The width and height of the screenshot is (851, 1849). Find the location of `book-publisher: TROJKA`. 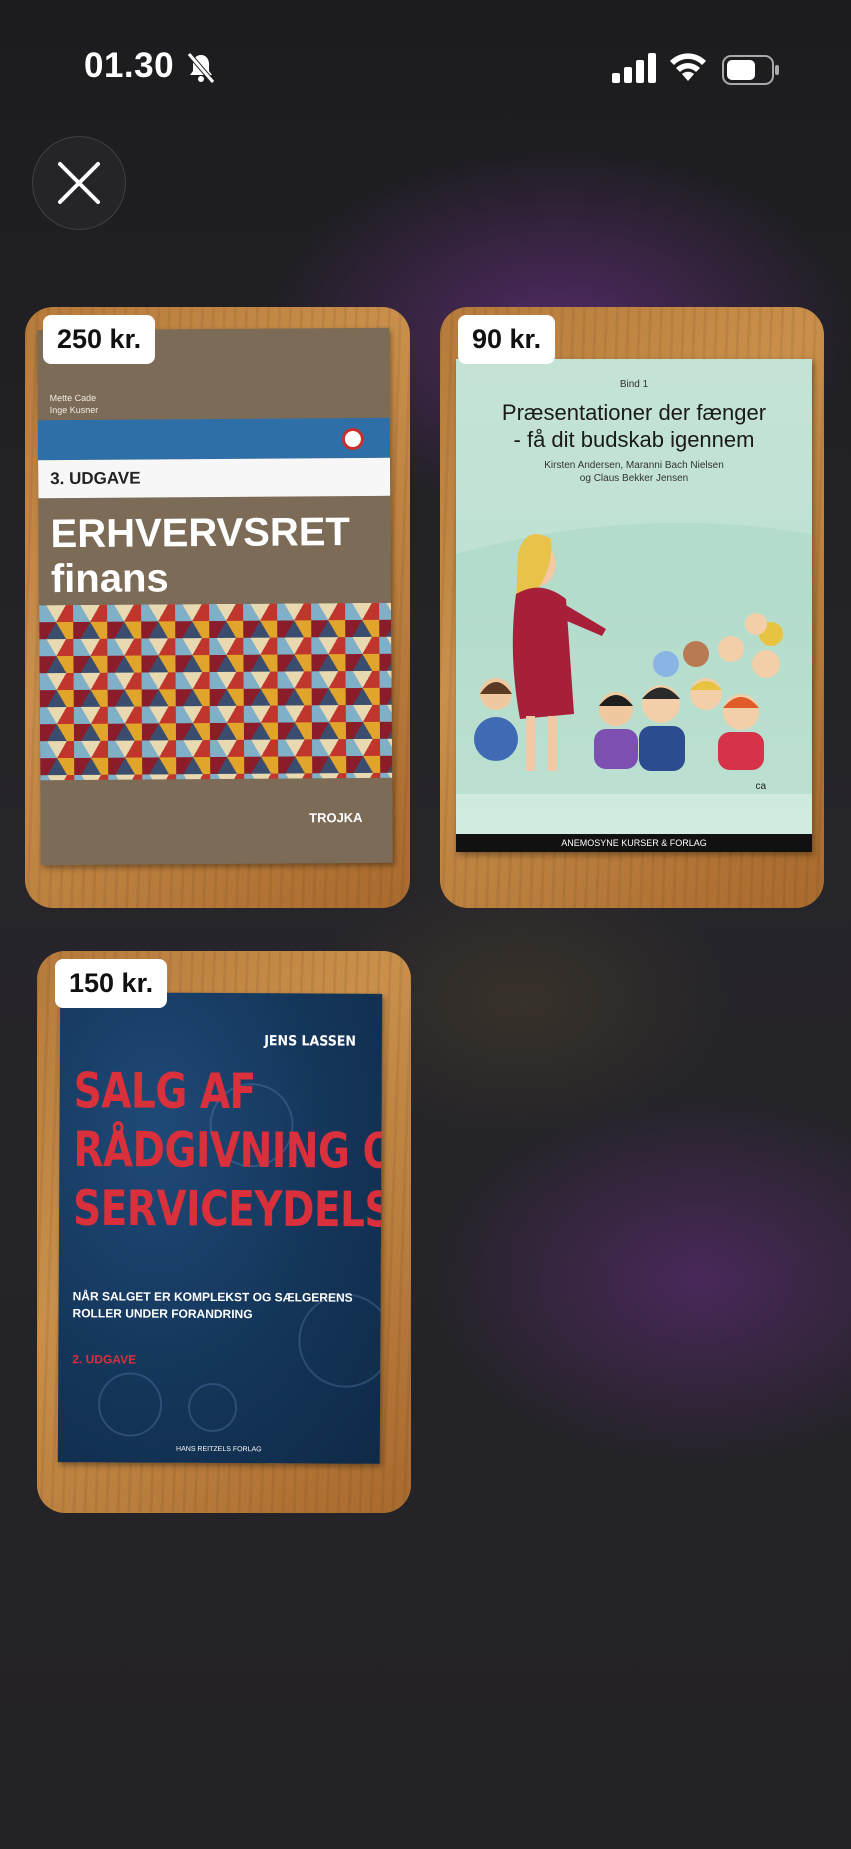

book-publisher: TROJKA is located at coordinates (336, 817).